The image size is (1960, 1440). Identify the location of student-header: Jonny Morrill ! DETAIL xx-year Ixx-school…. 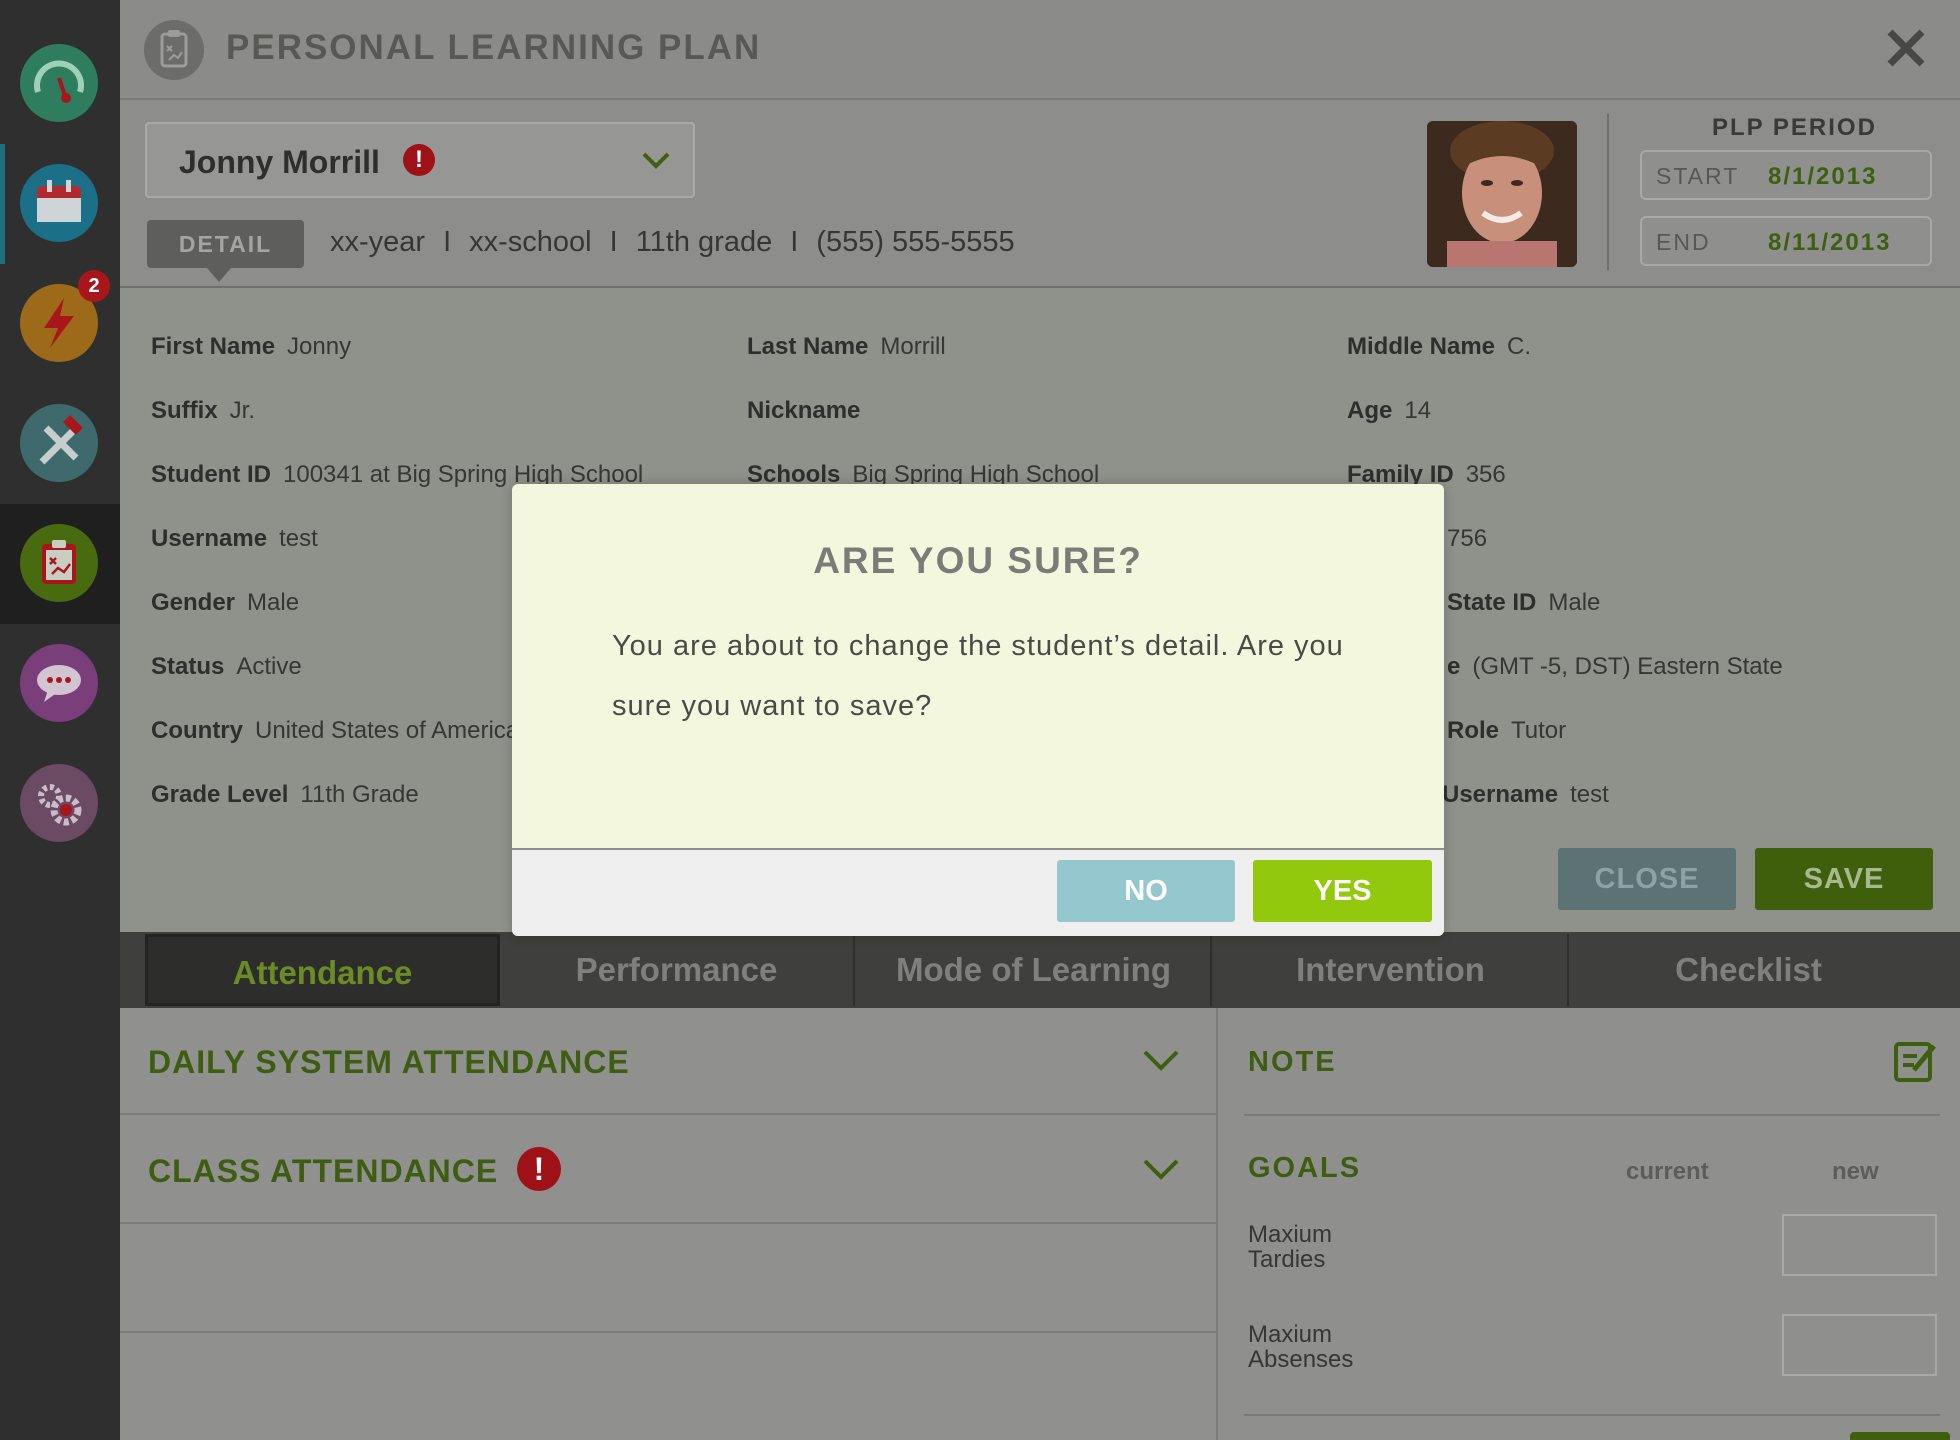
(1040, 194).